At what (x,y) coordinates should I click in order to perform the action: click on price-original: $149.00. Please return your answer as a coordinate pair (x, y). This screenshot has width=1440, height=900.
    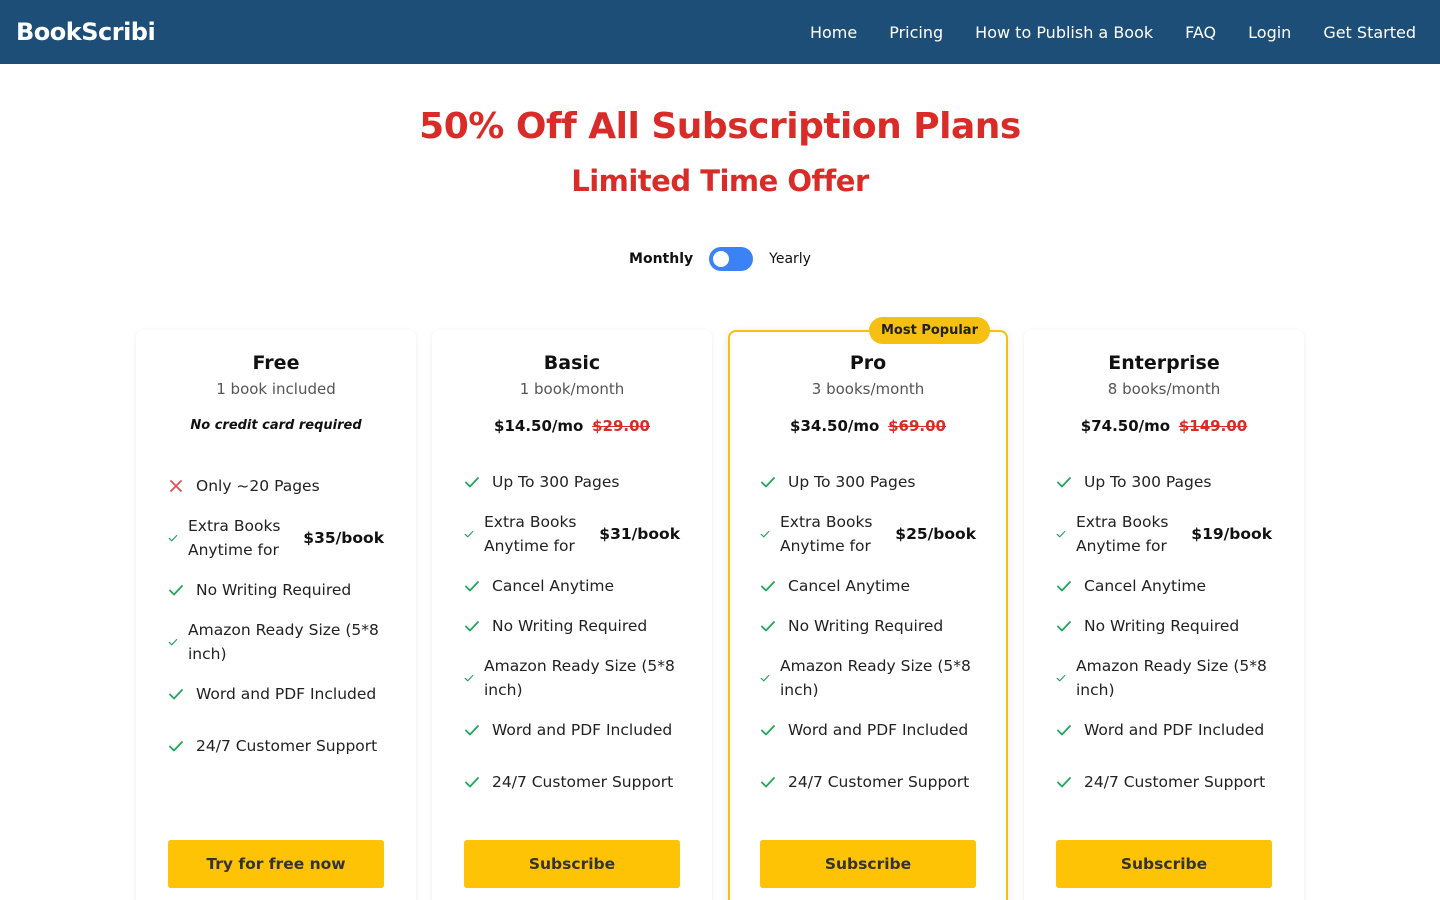
    Looking at the image, I should click on (1213, 426).